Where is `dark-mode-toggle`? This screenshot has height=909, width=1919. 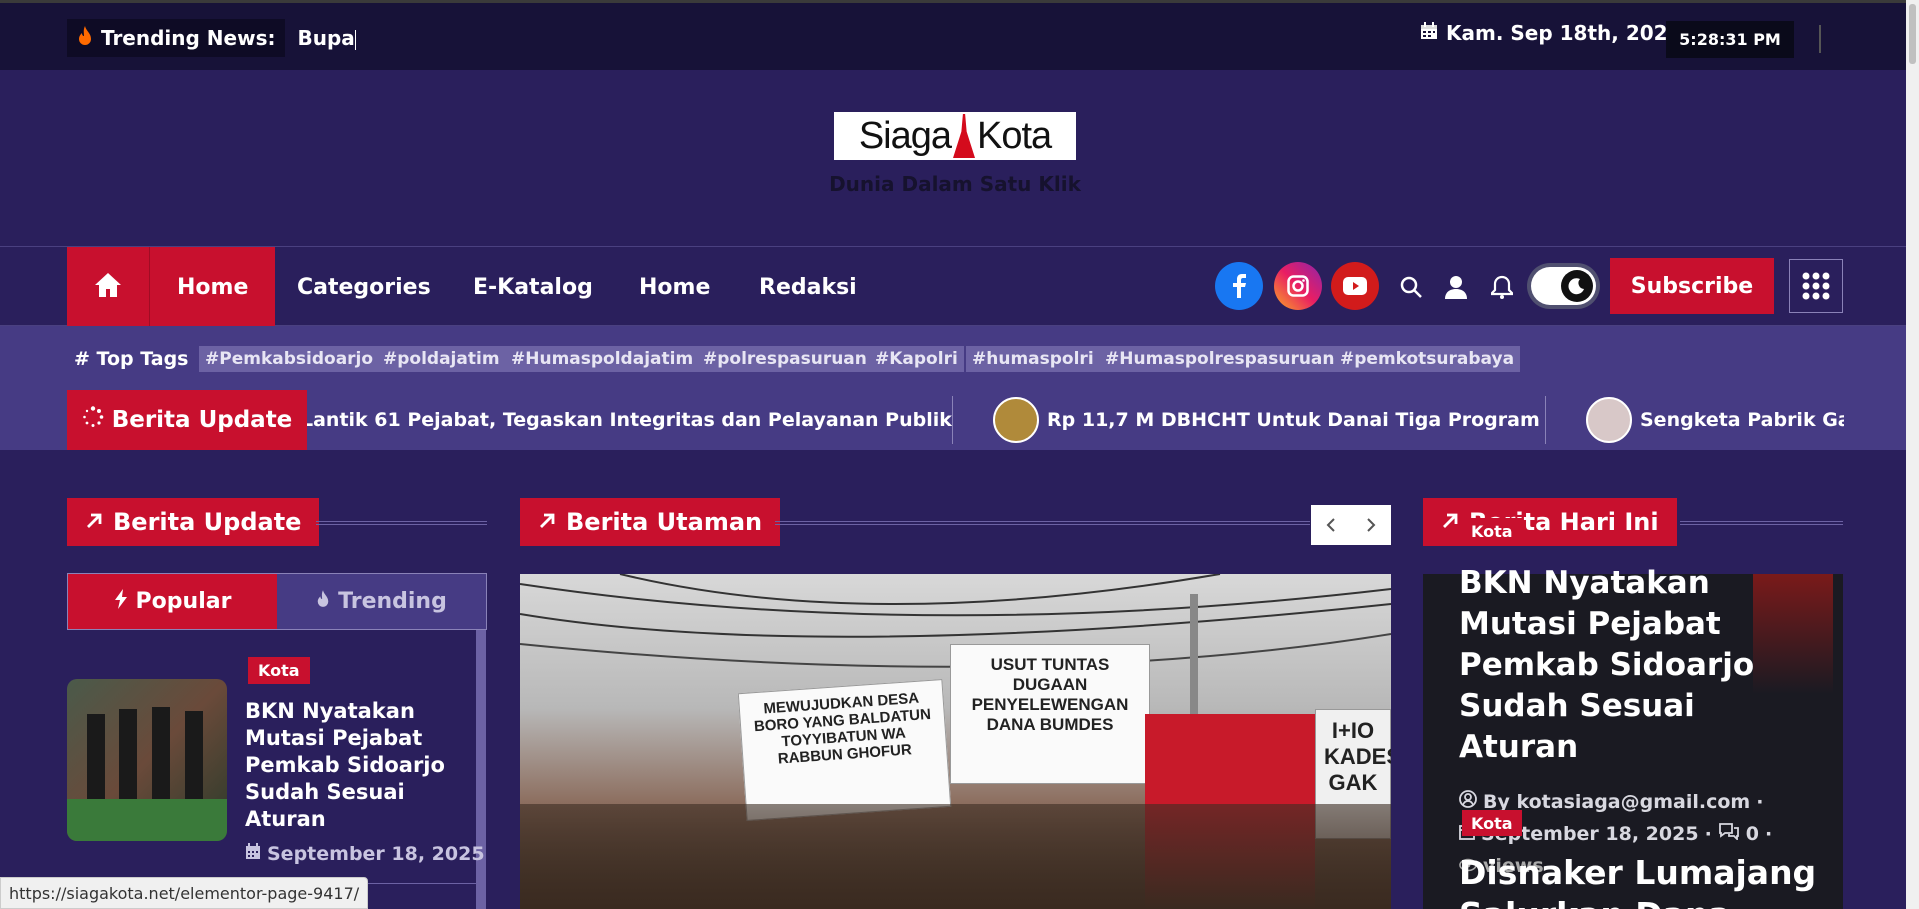
dark-mode-toggle is located at coordinates (1563, 286).